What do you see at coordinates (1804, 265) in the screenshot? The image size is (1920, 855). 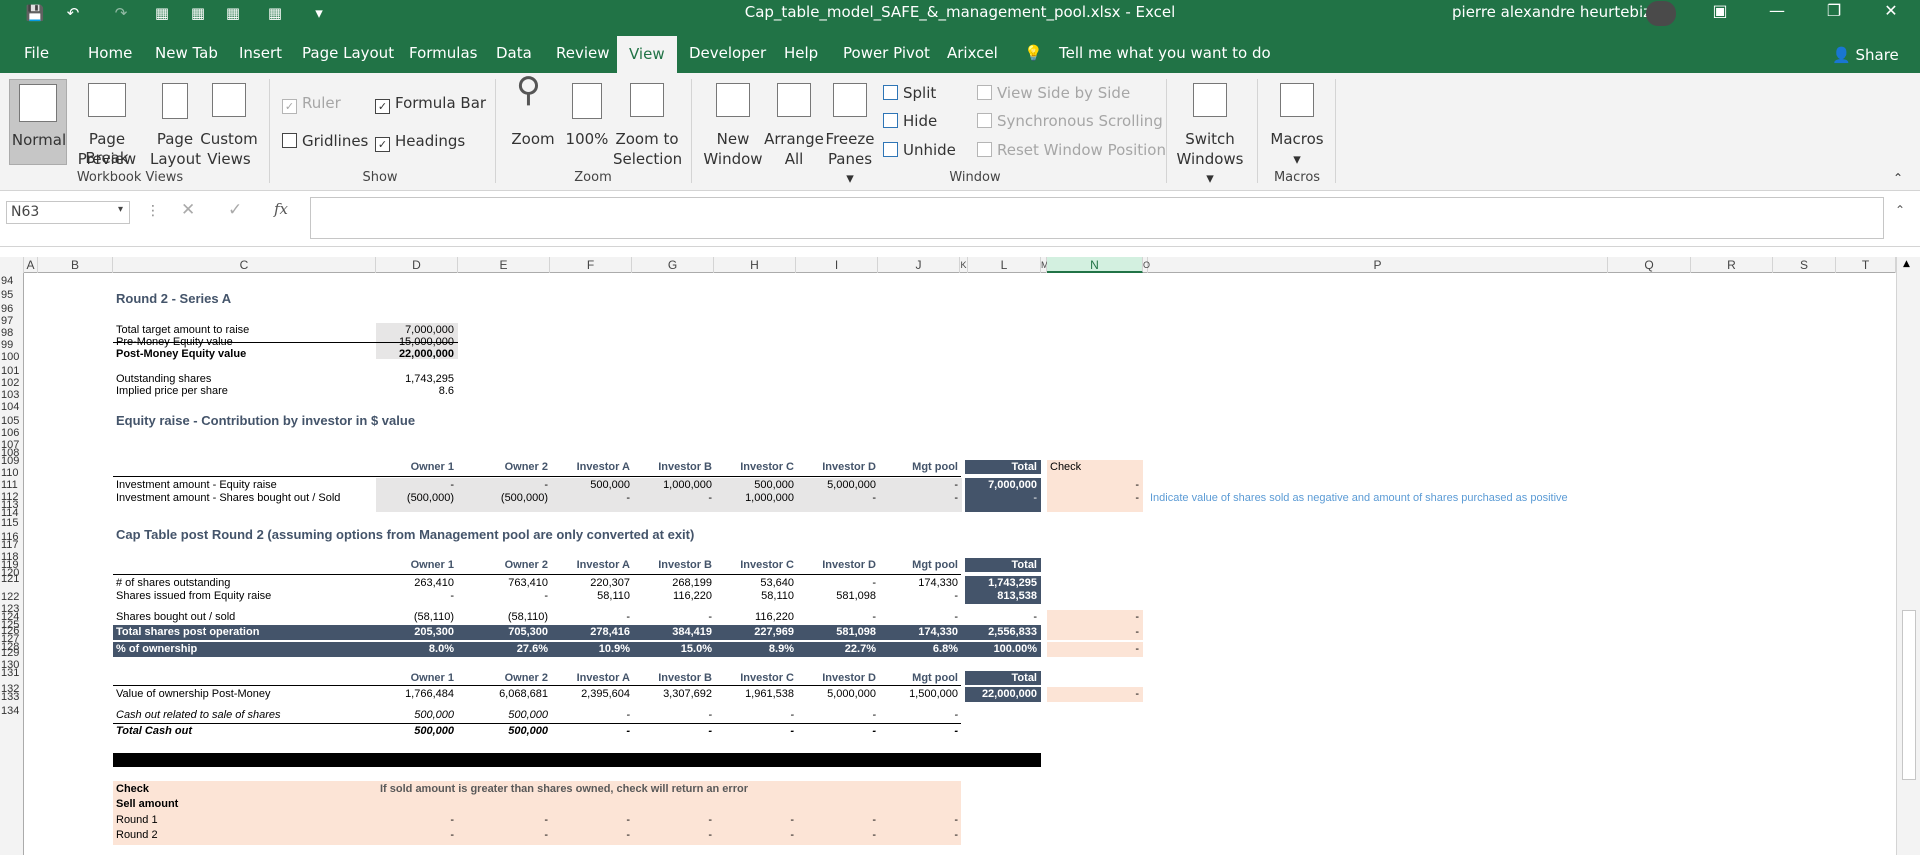 I see `col-header: S` at bounding box center [1804, 265].